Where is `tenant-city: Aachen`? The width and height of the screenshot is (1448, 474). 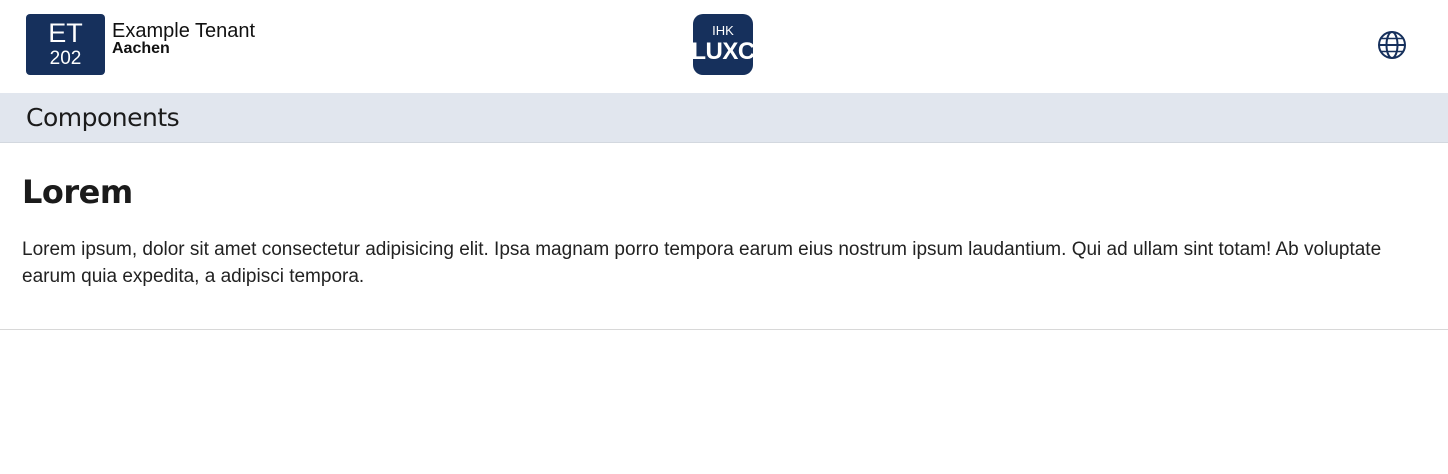
tenant-city: Aachen is located at coordinates (141, 48).